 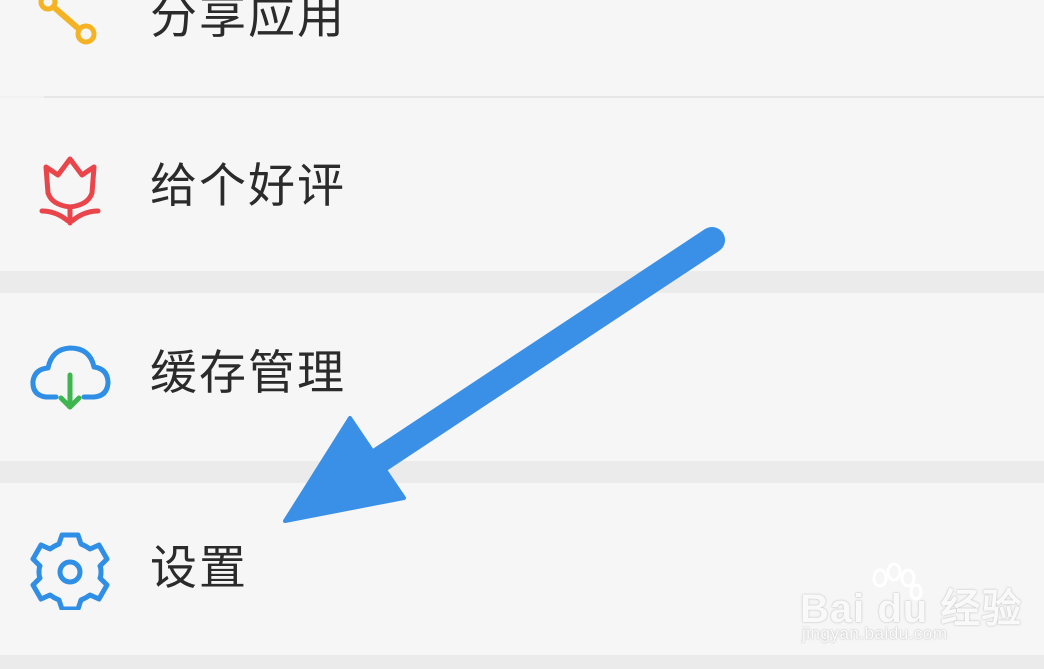 What do you see at coordinates (199, 568) in the screenshot?
I see `menu-item-label: 设置` at bounding box center [199, 568].